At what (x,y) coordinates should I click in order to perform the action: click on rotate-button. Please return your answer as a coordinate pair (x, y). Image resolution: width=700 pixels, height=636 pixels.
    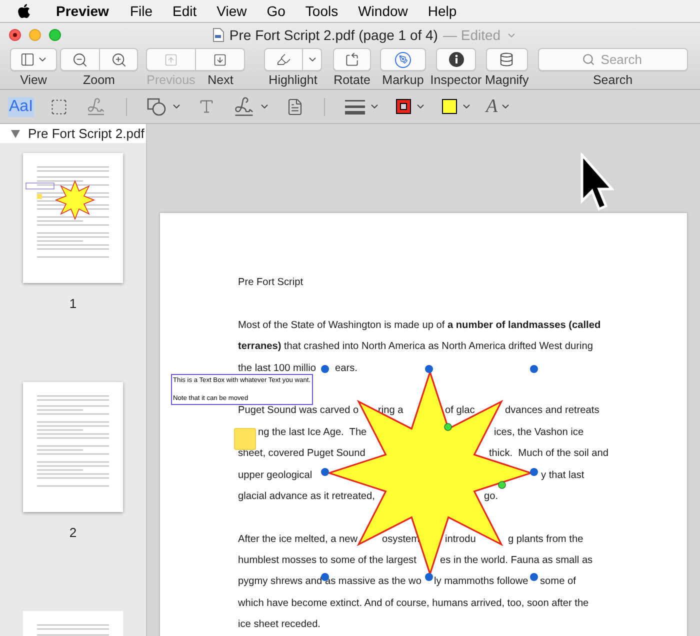
    Looking at the image, I should click on (352, 59).